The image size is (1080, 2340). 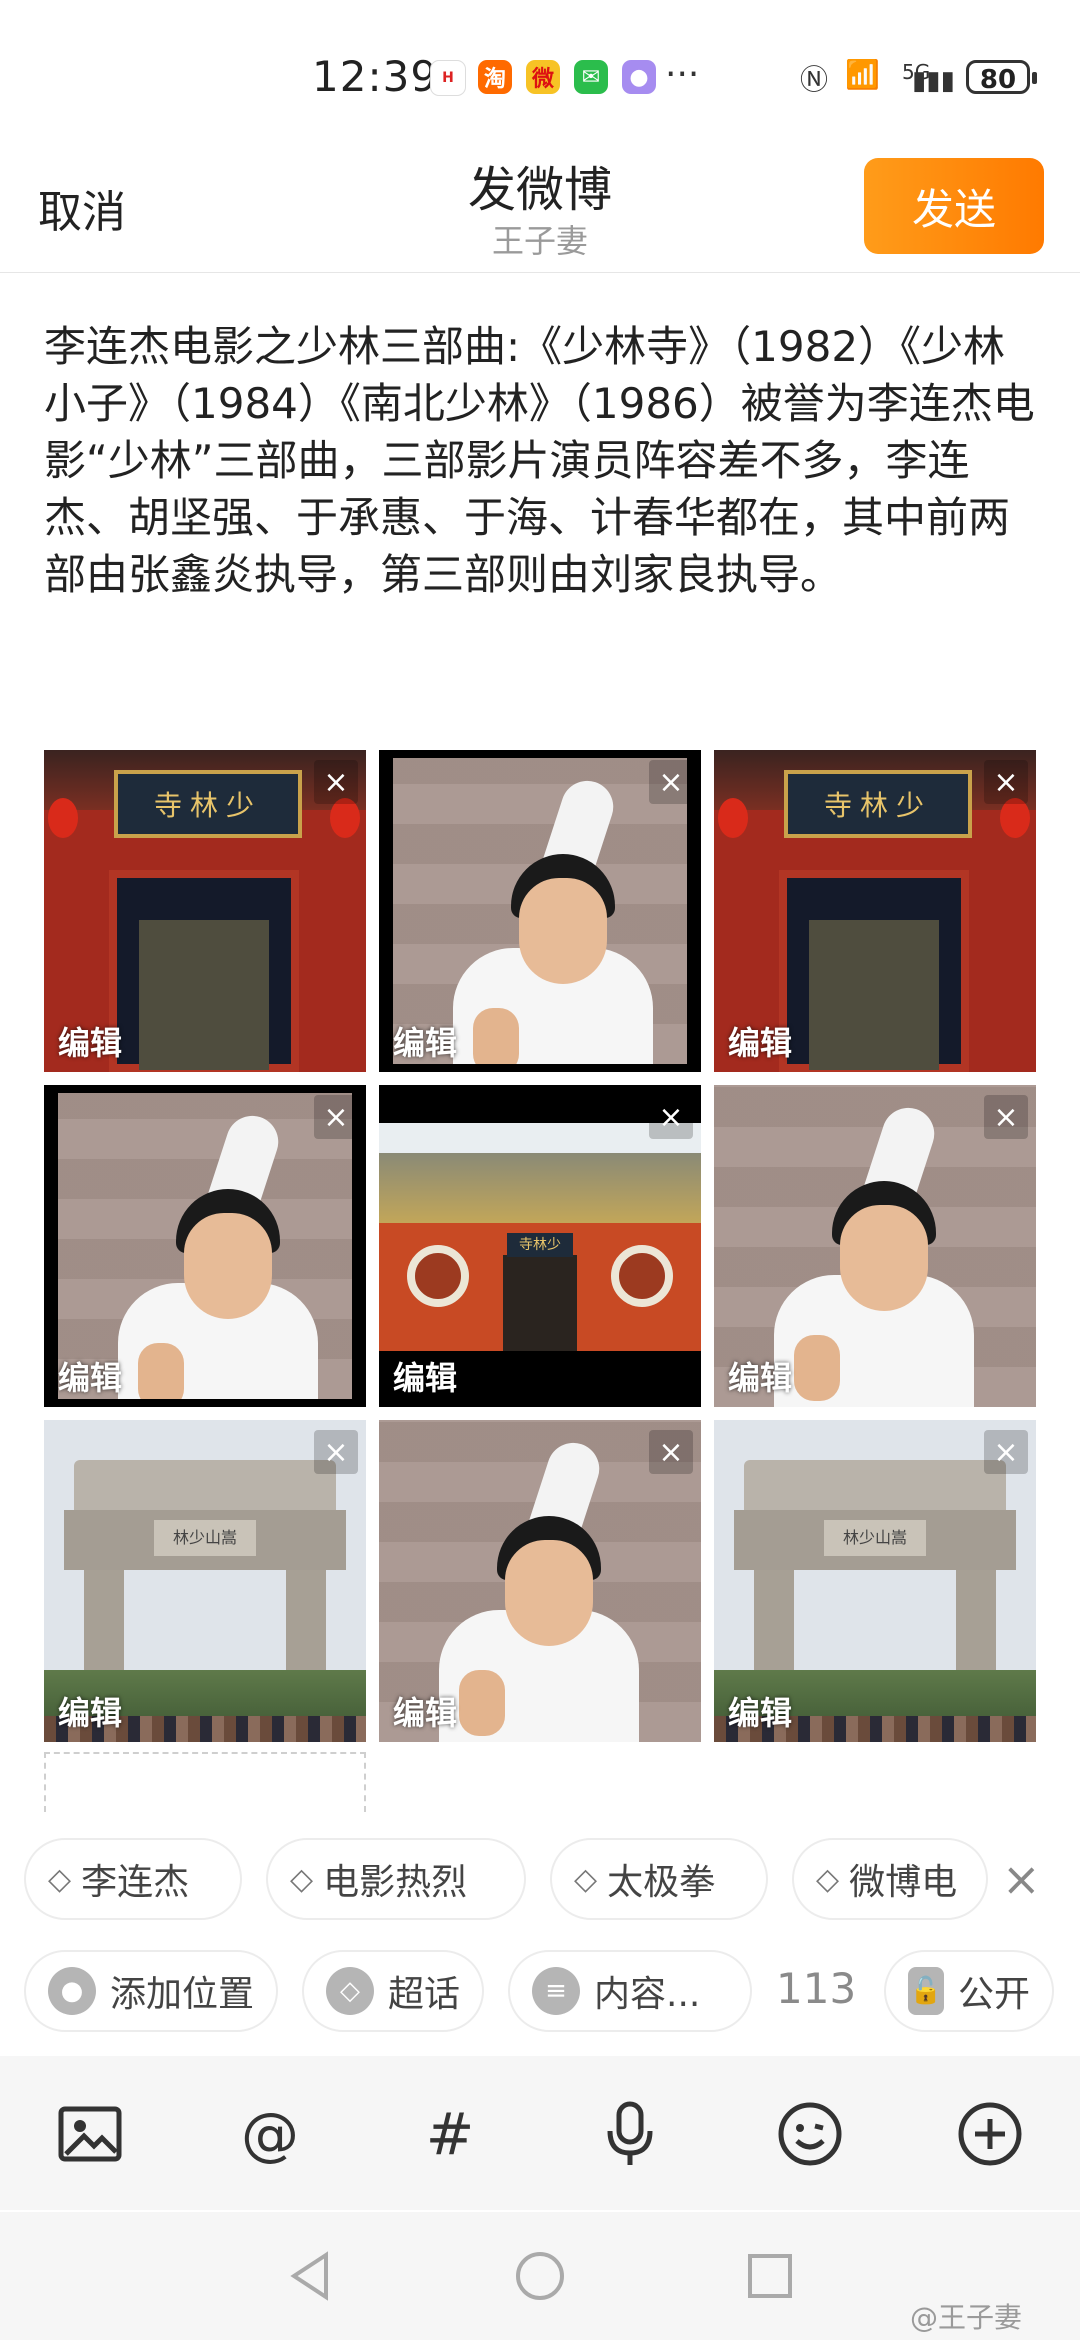 What do you see at coordinates (990, 2134) in the screenshot?
I see `plus-icon` at bounding box center [990, 2134].